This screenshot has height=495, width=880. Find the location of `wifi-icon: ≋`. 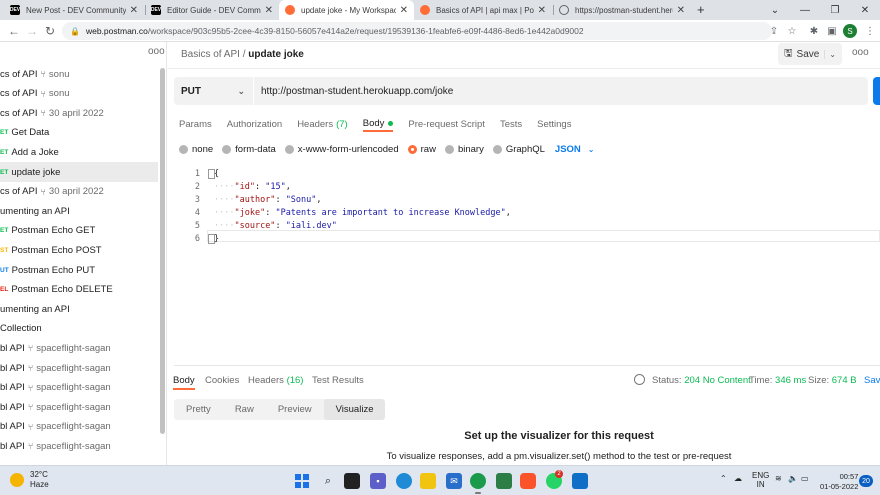

wifi-icon: ≋ is located at coordinates (778, 478).